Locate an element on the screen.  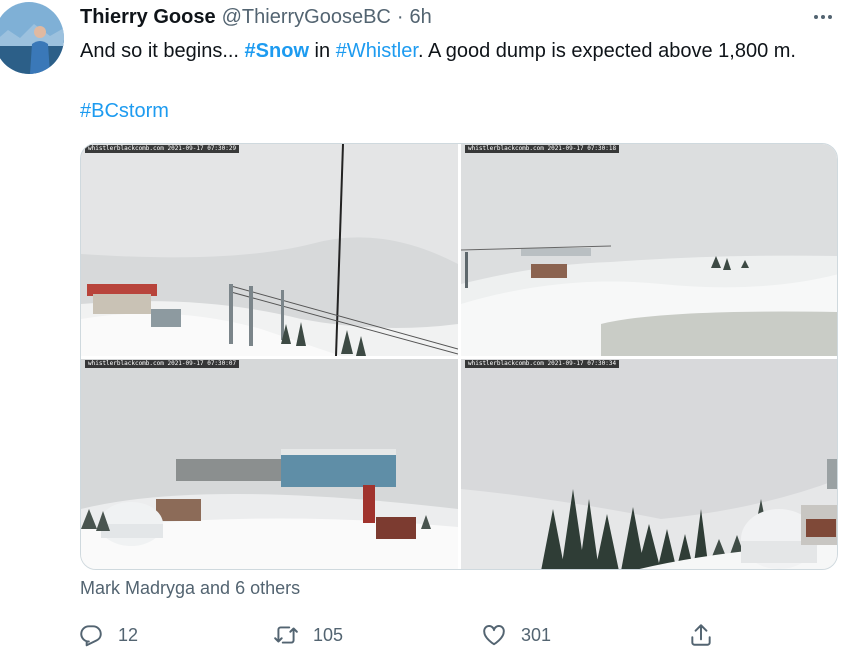
avatar is located at coordinates (32, 38).